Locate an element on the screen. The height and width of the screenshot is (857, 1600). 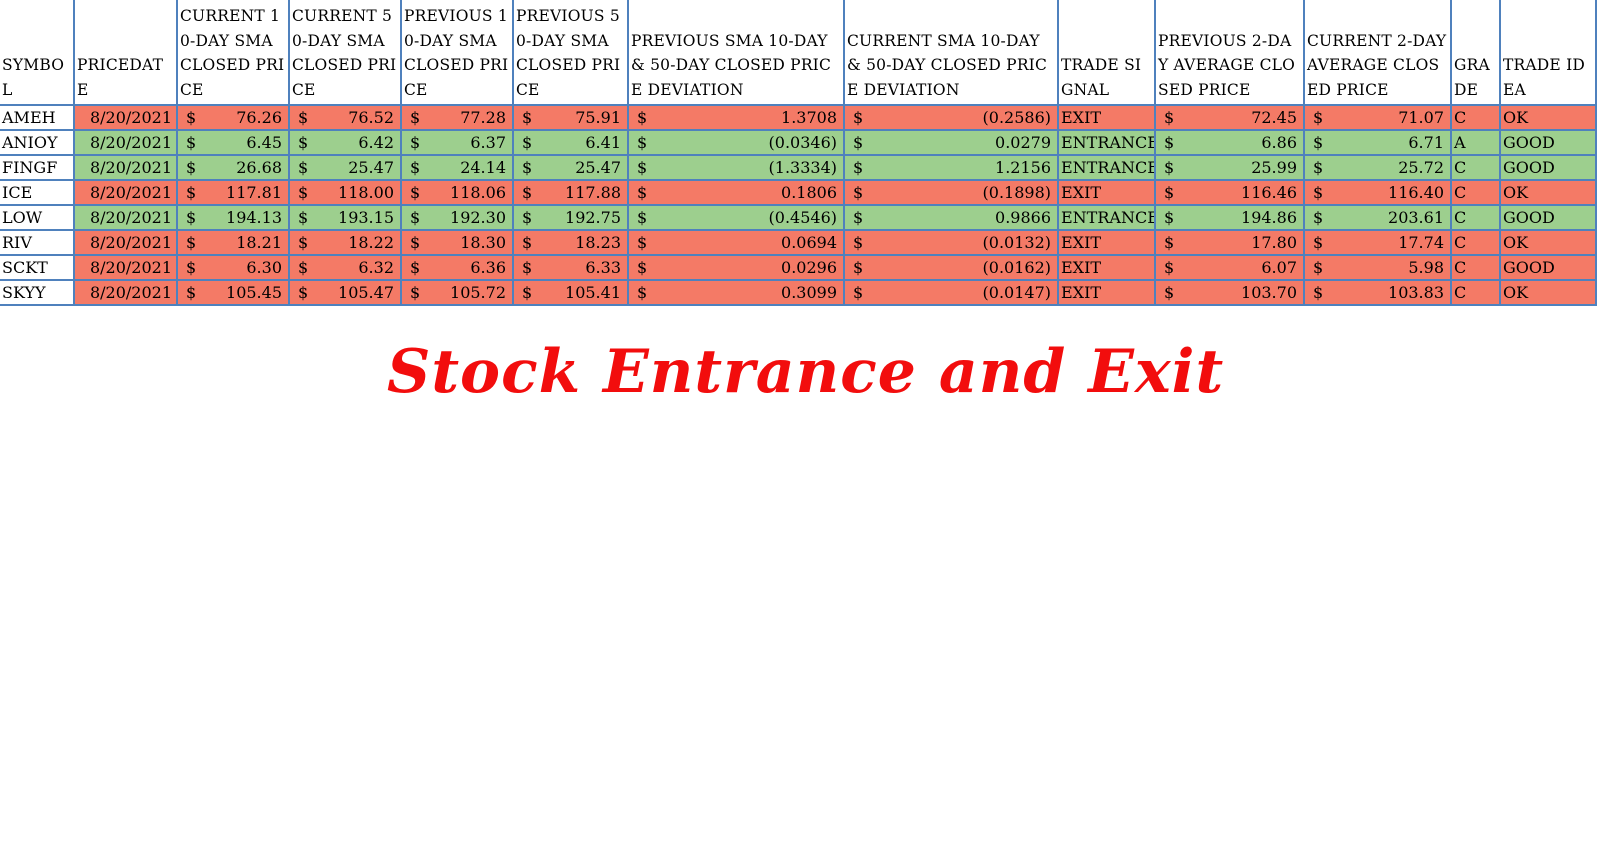
cell-prev10: $18.30 is located at coordinates (457, 242).